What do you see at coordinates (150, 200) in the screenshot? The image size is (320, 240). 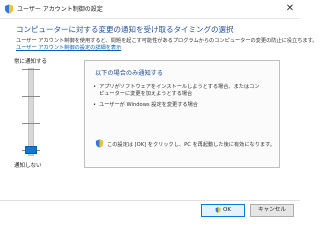 I see `footer-divider` at bounding box center [150, 200].